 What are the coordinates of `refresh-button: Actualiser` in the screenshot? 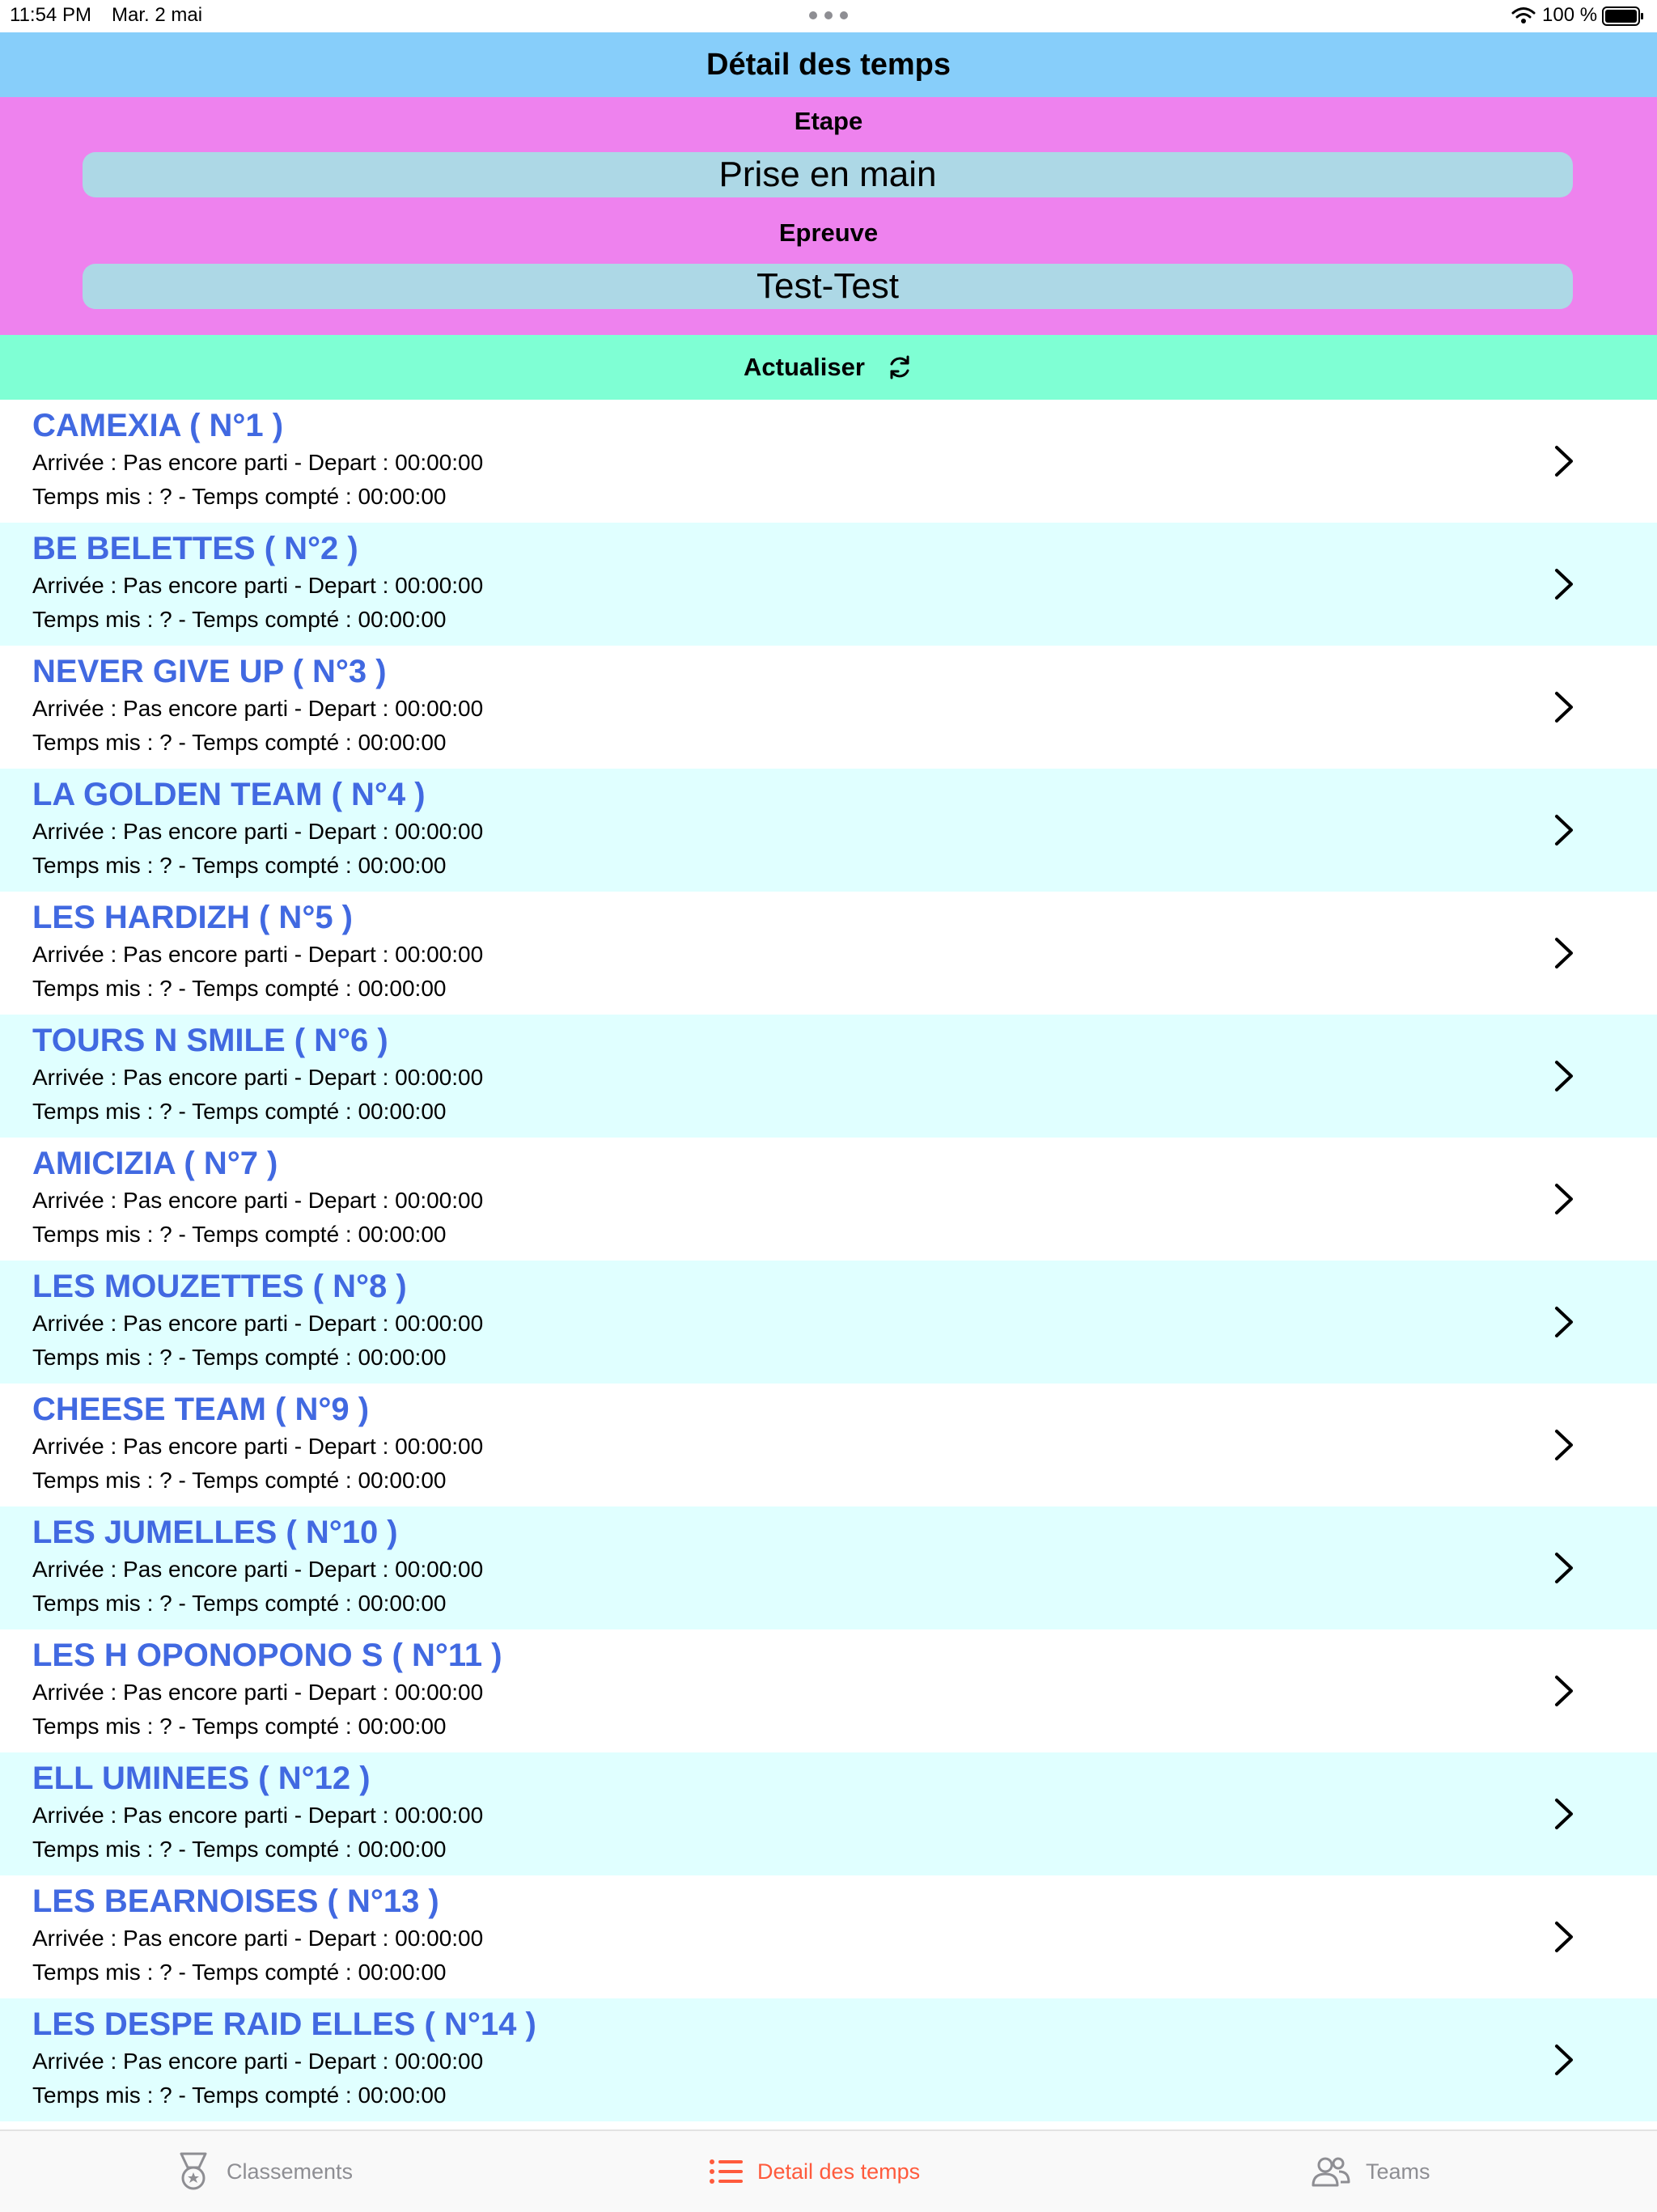 It's located at (828, 367).